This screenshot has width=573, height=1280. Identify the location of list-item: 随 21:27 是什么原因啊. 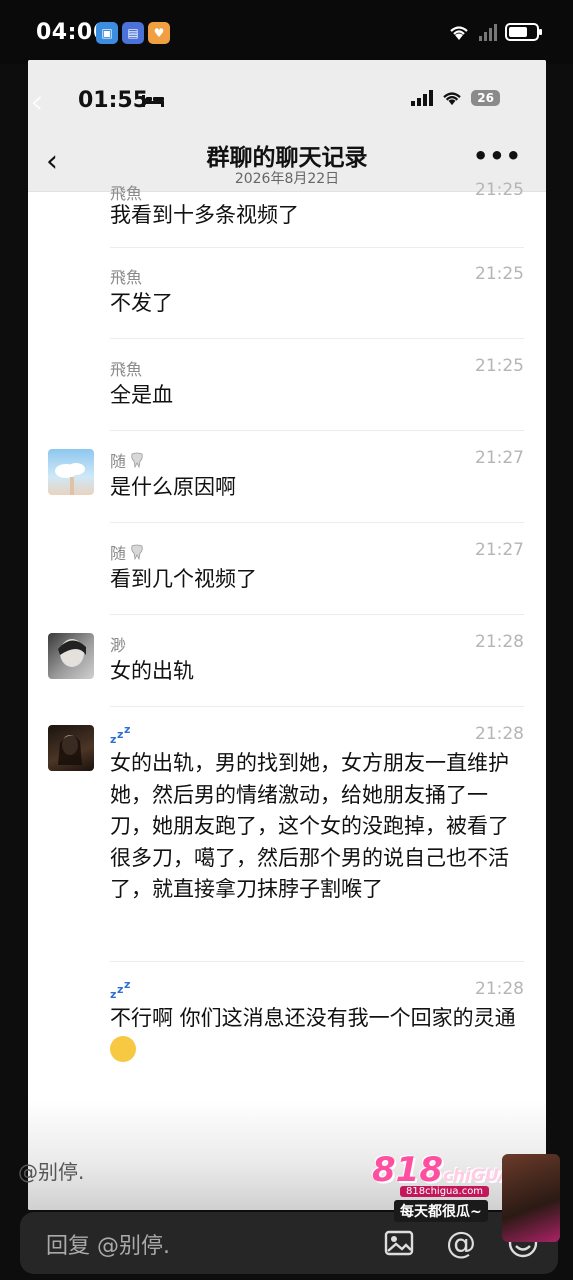
(287, 477).